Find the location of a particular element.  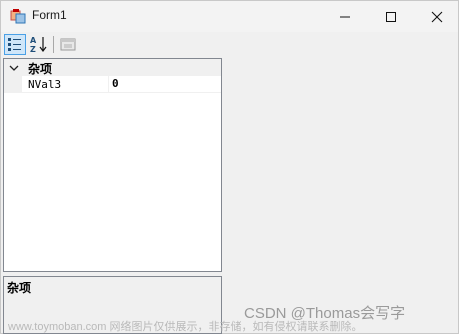

title-bar: Form1 is located at coordinates (229, 16).